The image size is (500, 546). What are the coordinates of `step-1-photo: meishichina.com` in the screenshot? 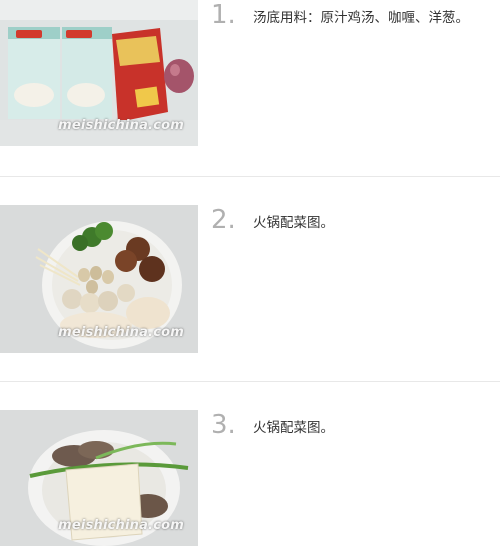 It's located at (99, 73).